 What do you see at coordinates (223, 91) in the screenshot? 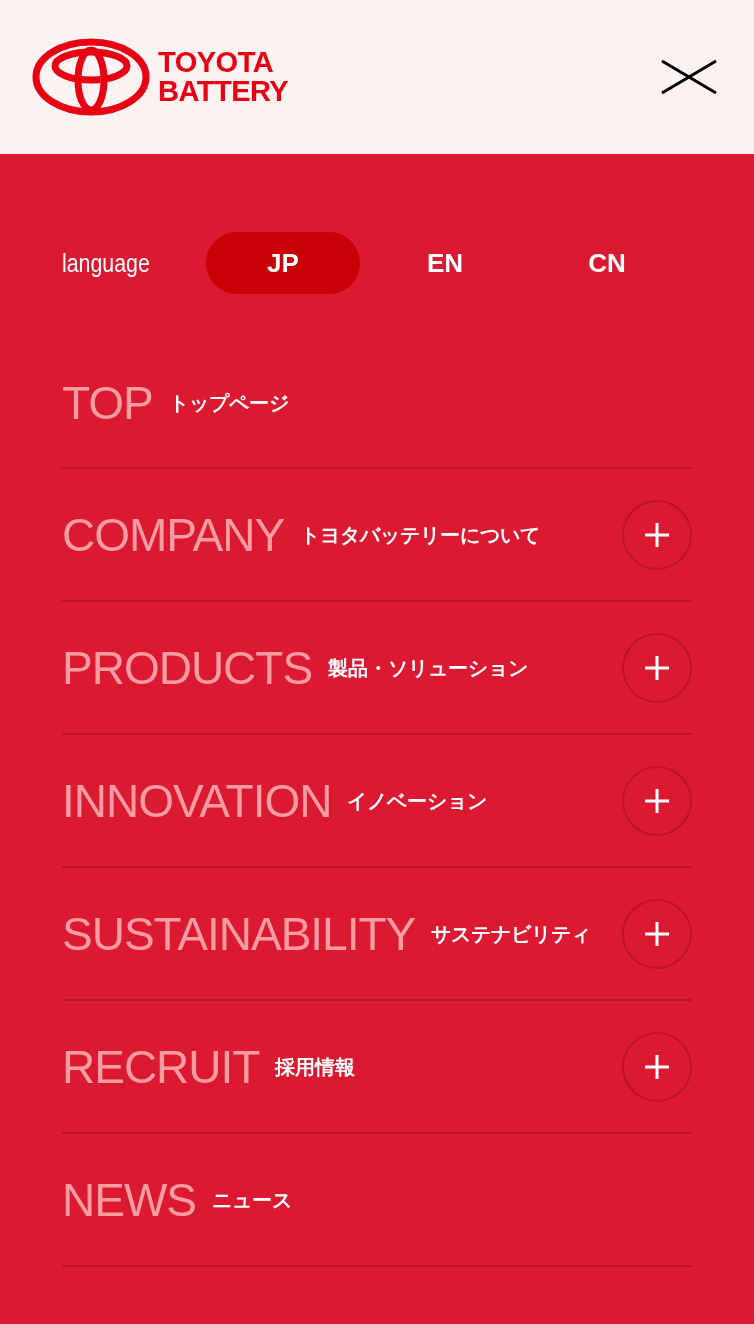
I see `logo-text: BATTERY` at bounding box center [223, 91].